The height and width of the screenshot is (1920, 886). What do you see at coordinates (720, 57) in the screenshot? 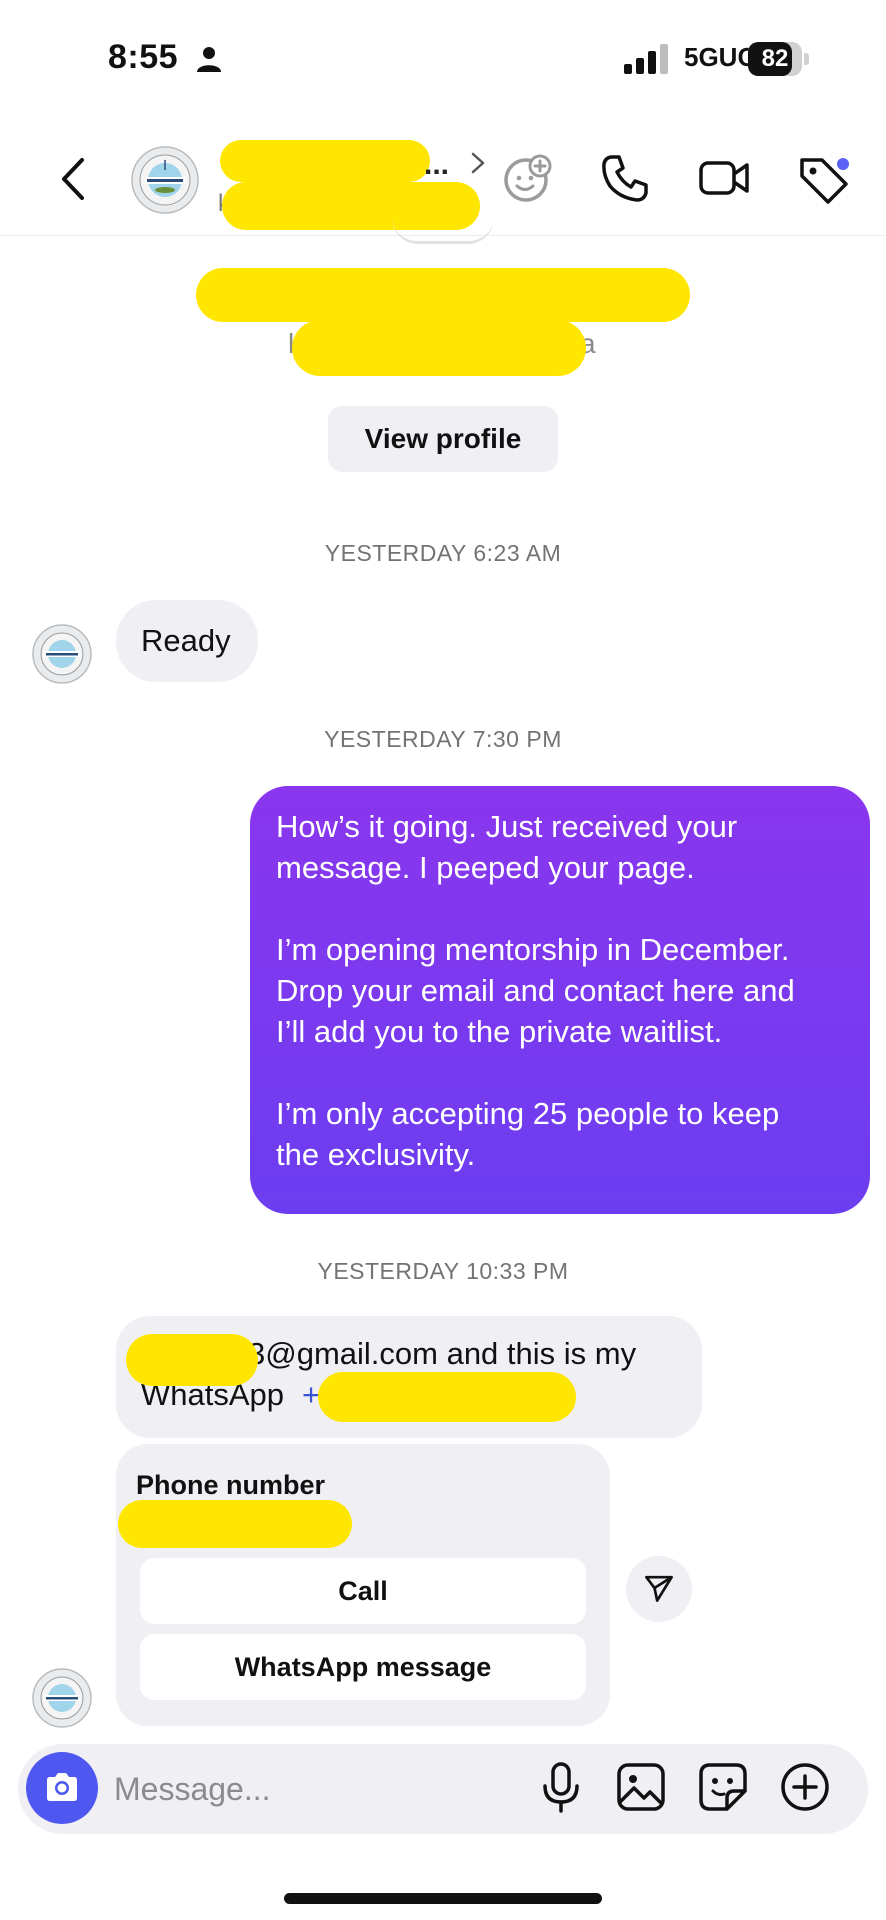
I see `network-type: 5GUC` at bounding box center [720, 57].